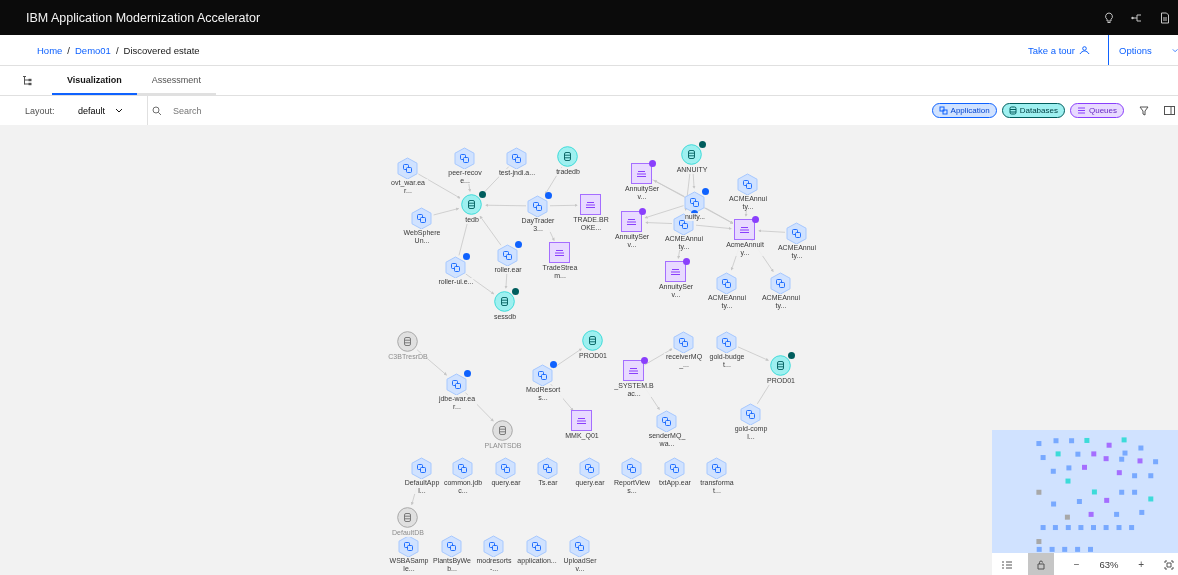  Describe the element at coordinates (1076, 564) in the screenshot. I see `zoom-out-button: −` at that location.